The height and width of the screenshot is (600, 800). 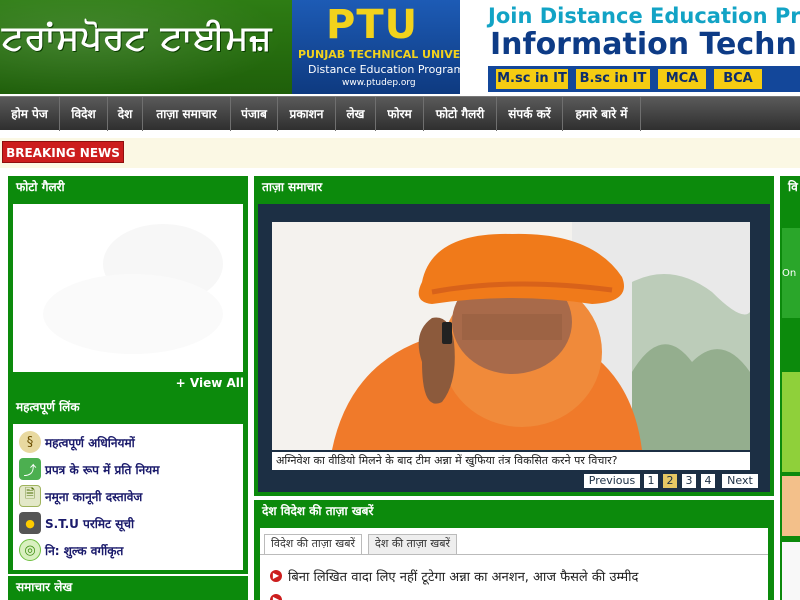 What do you see at coordinates (460, 114) in the screenshot?
I see `nav-item-photo-gallery: फोटो गैलरी` at bounding box center [460, 114].